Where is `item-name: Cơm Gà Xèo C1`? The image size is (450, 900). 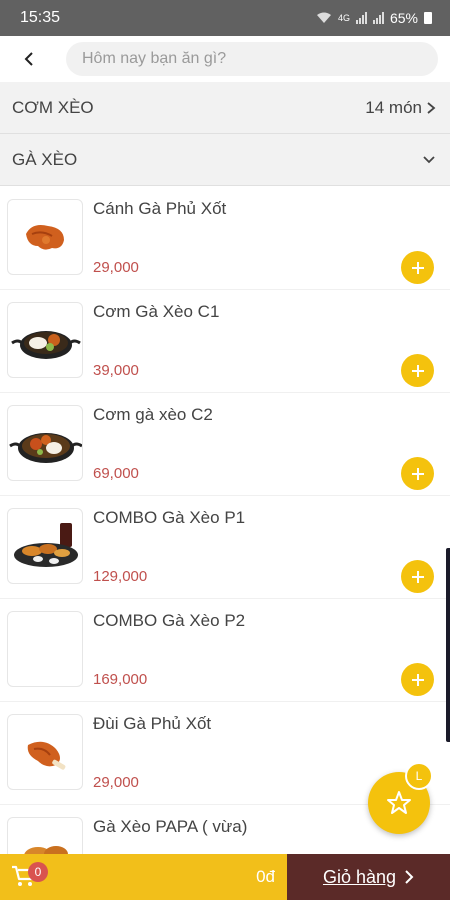
item-name: Cơm Gà Xèo C1 is located at coordinates (156, 311).